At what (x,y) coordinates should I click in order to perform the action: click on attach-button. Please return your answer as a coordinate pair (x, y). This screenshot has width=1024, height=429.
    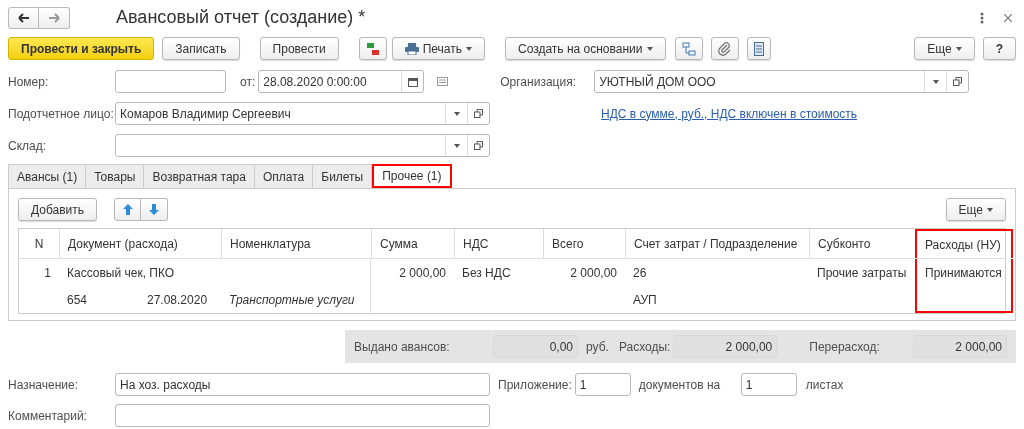
    Looking at the image, I should click on (724, 48).